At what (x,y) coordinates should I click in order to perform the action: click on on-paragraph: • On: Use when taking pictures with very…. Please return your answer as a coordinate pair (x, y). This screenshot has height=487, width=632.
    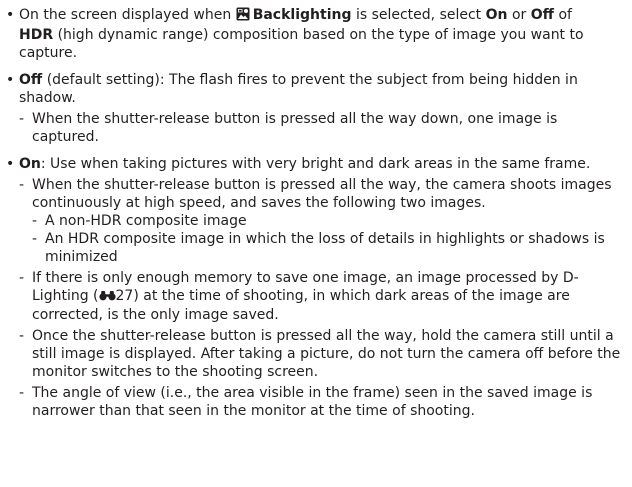
    Looking at the image, I should click on (316, 164).